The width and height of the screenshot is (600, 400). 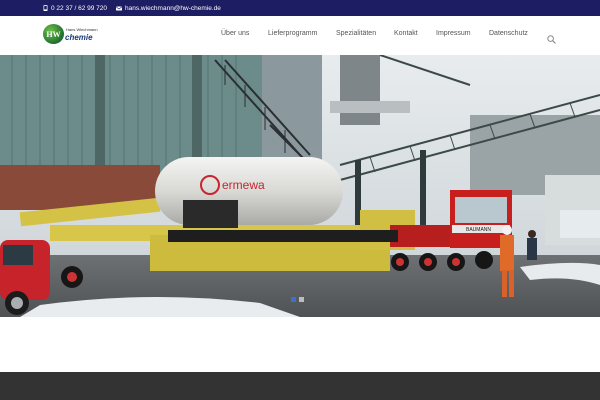 I want to click on tank-label: ermewa, so click(x=243, y=185).